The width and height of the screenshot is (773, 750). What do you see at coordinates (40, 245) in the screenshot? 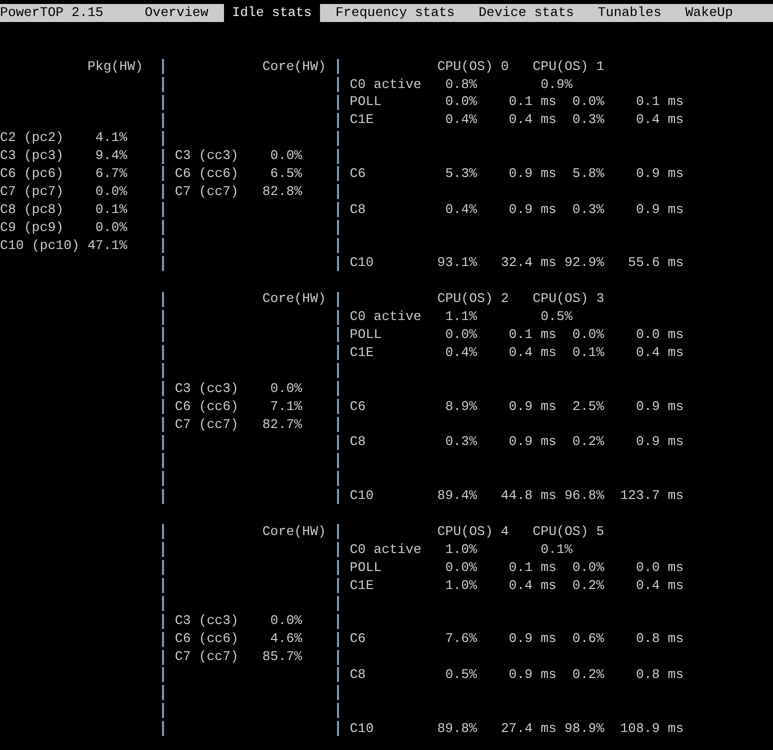
I see `state-label: C10 (pc10)` at bounding box center [40, 245].